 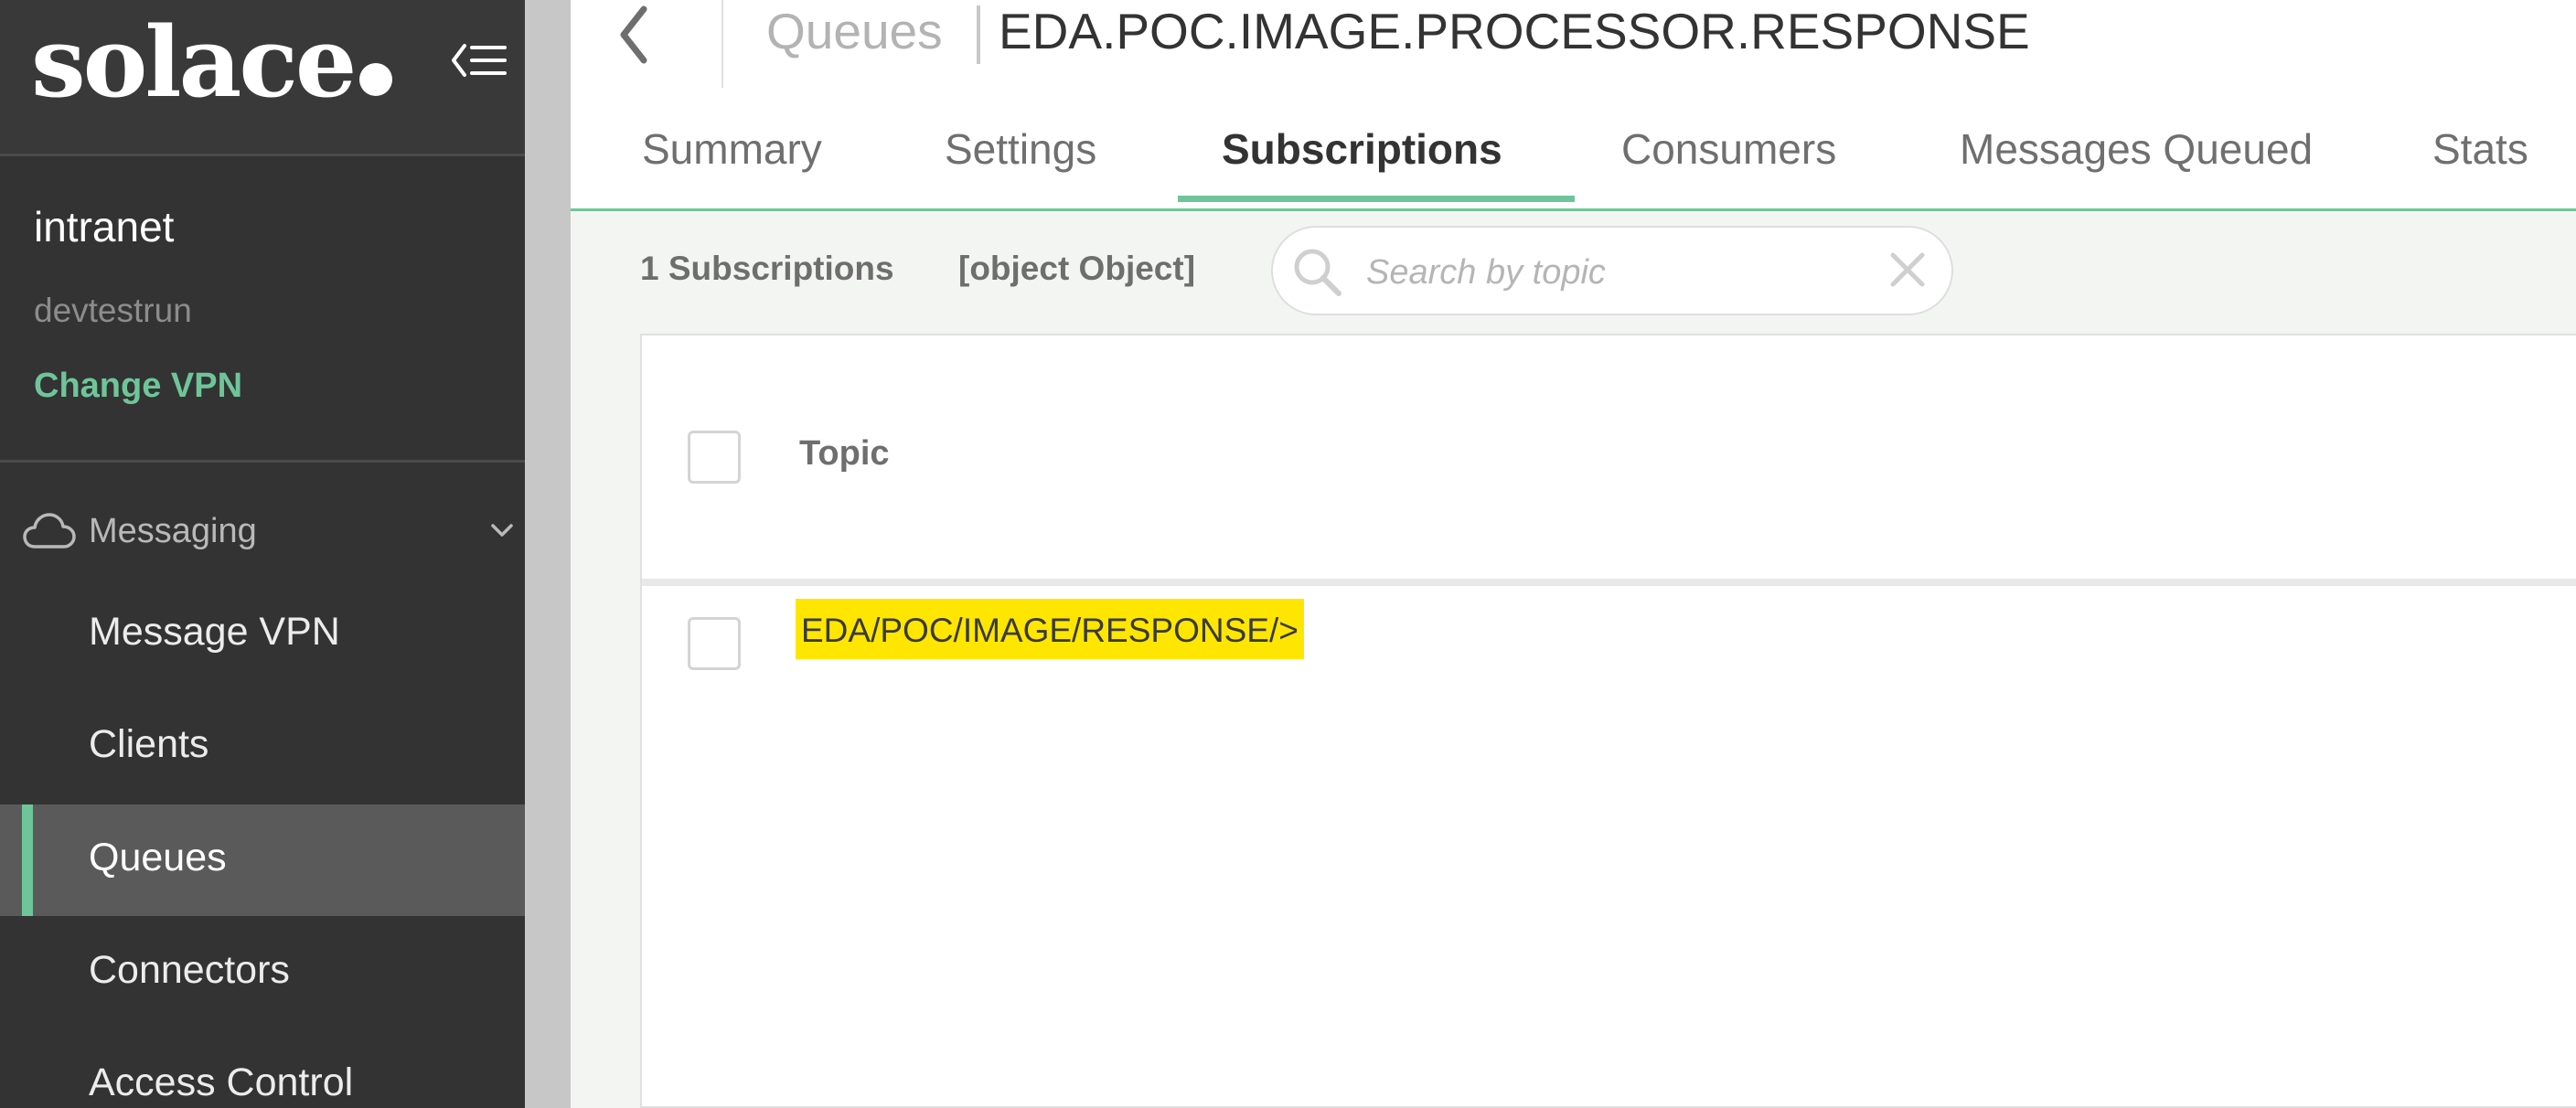 I want to click on filter-label: [object Object], so click(x=1077, y=268).